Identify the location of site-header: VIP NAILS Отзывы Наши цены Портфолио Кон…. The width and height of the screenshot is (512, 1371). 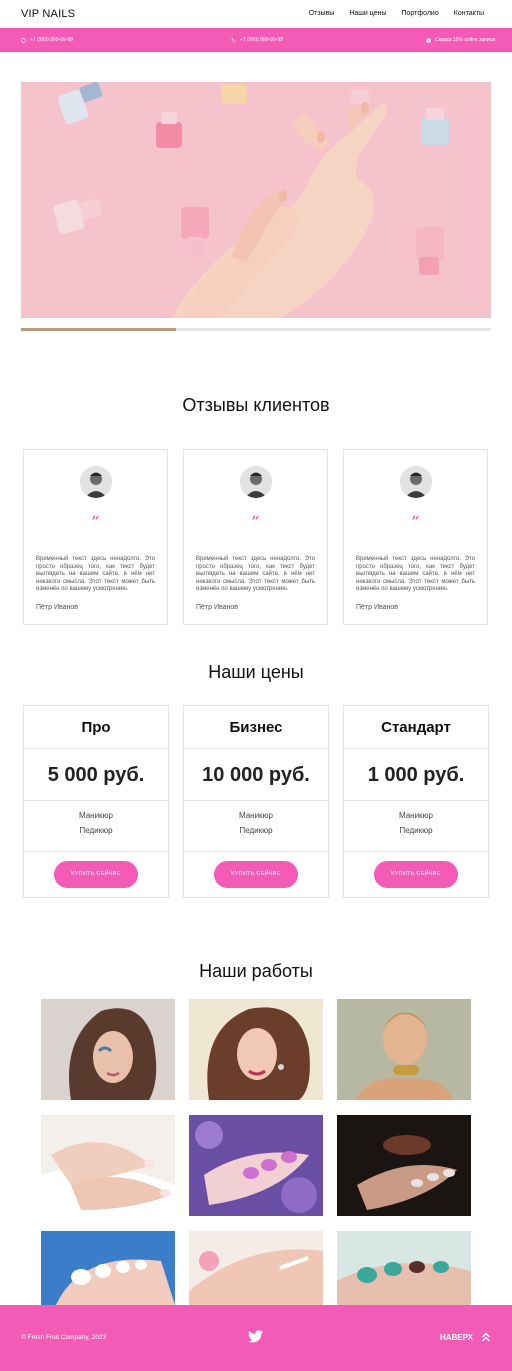
(256, 14).